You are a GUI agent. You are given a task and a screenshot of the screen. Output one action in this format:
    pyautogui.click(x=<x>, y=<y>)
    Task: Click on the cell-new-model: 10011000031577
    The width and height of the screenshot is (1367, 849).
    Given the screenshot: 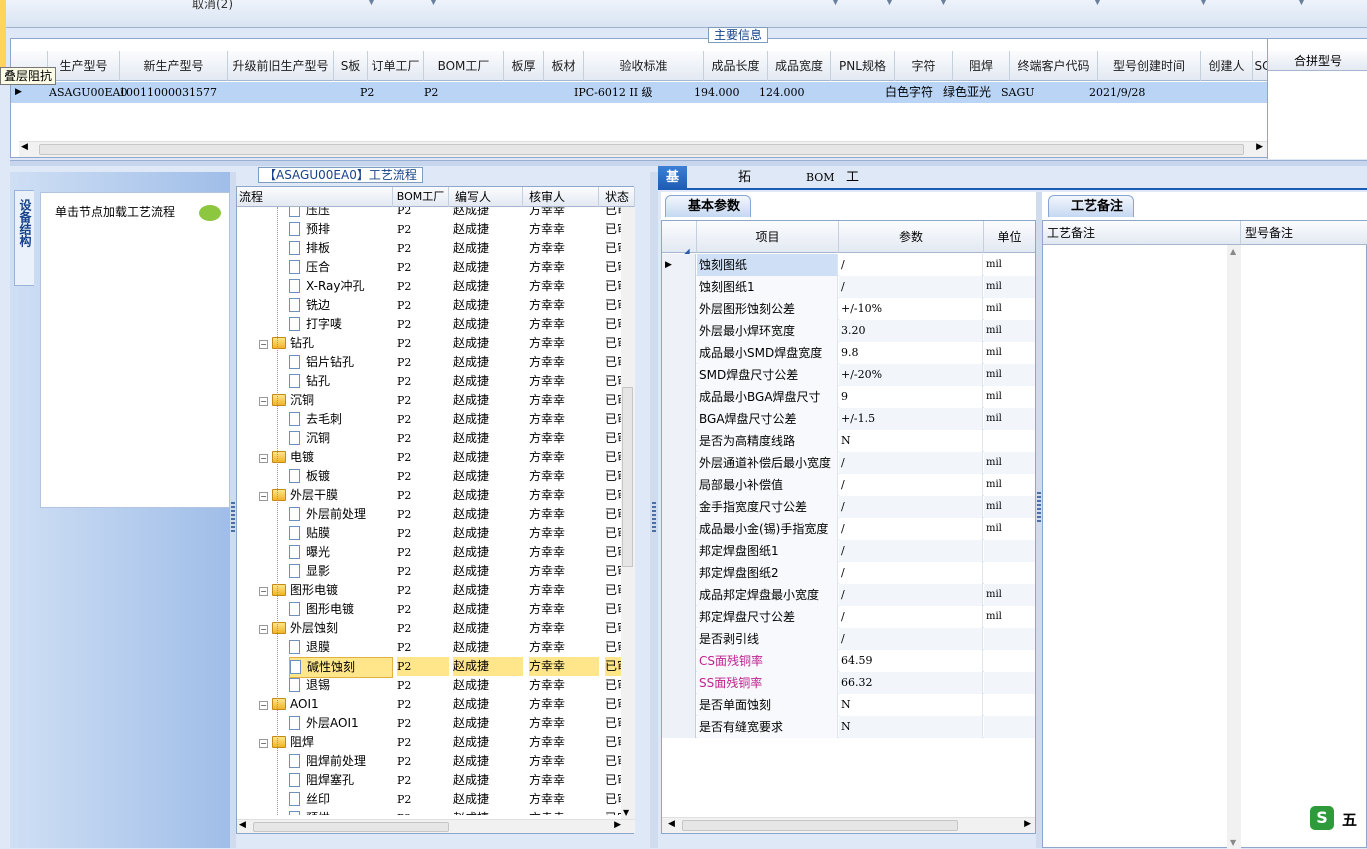 What is the action you would take?
    pyautogui.click(x=168, y=92)
    